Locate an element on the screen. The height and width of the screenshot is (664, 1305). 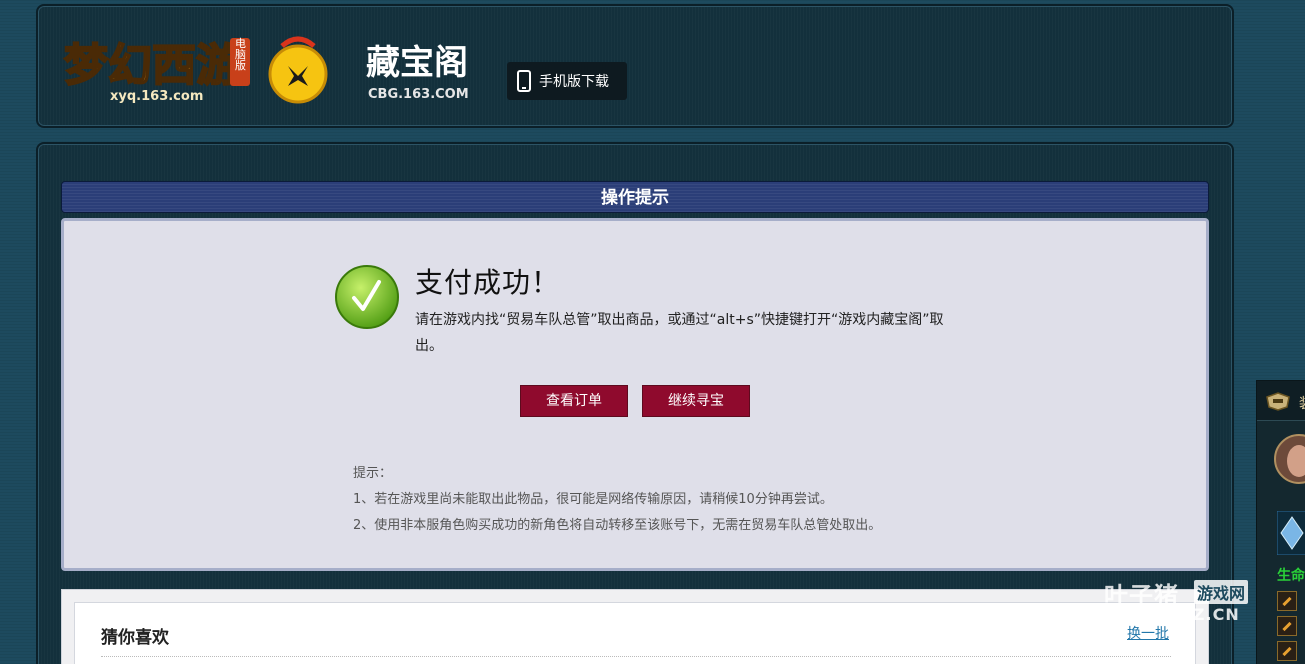
tips-title: 提示： is located at coordinates (373, 473).